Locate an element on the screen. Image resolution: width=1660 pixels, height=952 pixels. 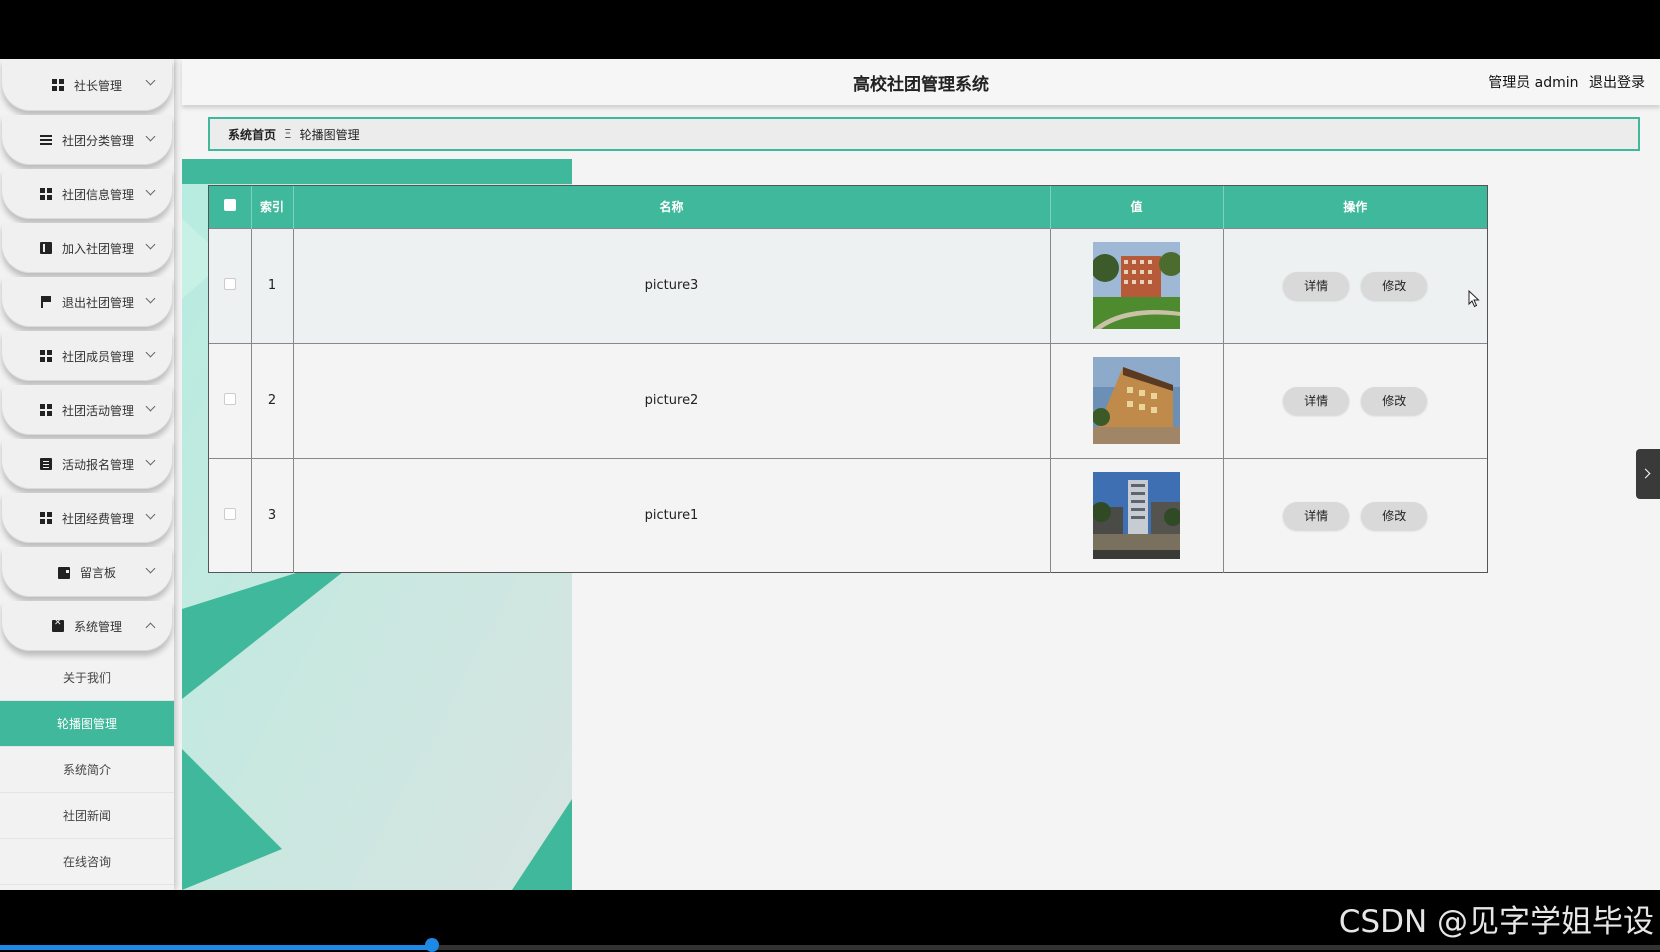
page-title: 高校社团管理系统 is located at coordinates (921, 85).